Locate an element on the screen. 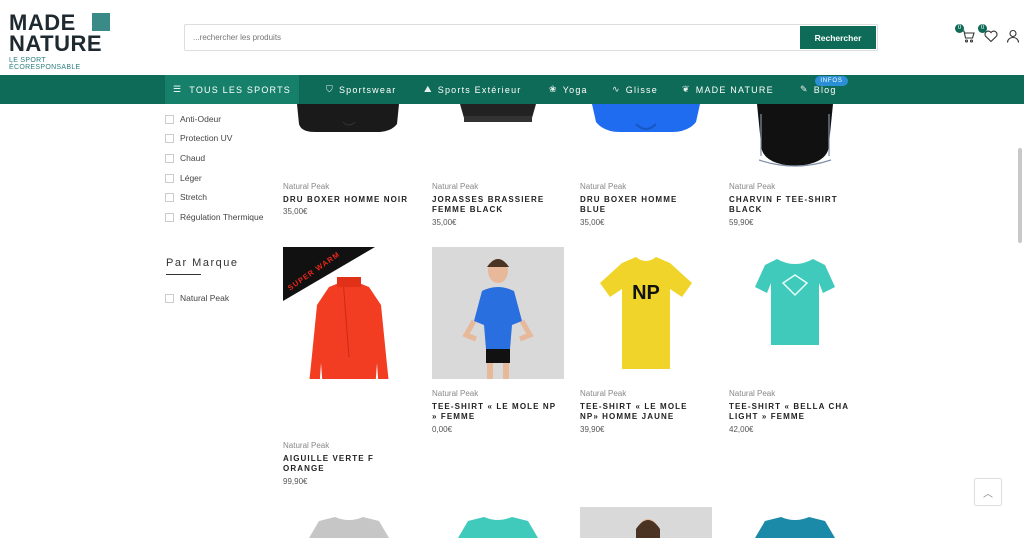 The image size is (1024, 538). filter-label: Léger is located at coordinates (191, 178).